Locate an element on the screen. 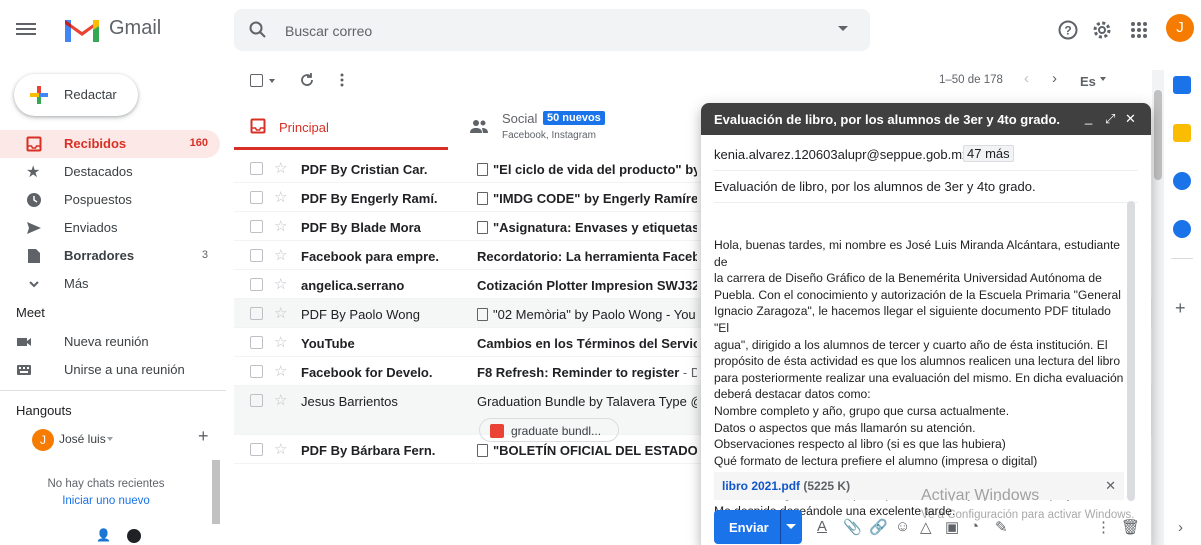  person-icon: 👤 is located at coordinates (103, 535).